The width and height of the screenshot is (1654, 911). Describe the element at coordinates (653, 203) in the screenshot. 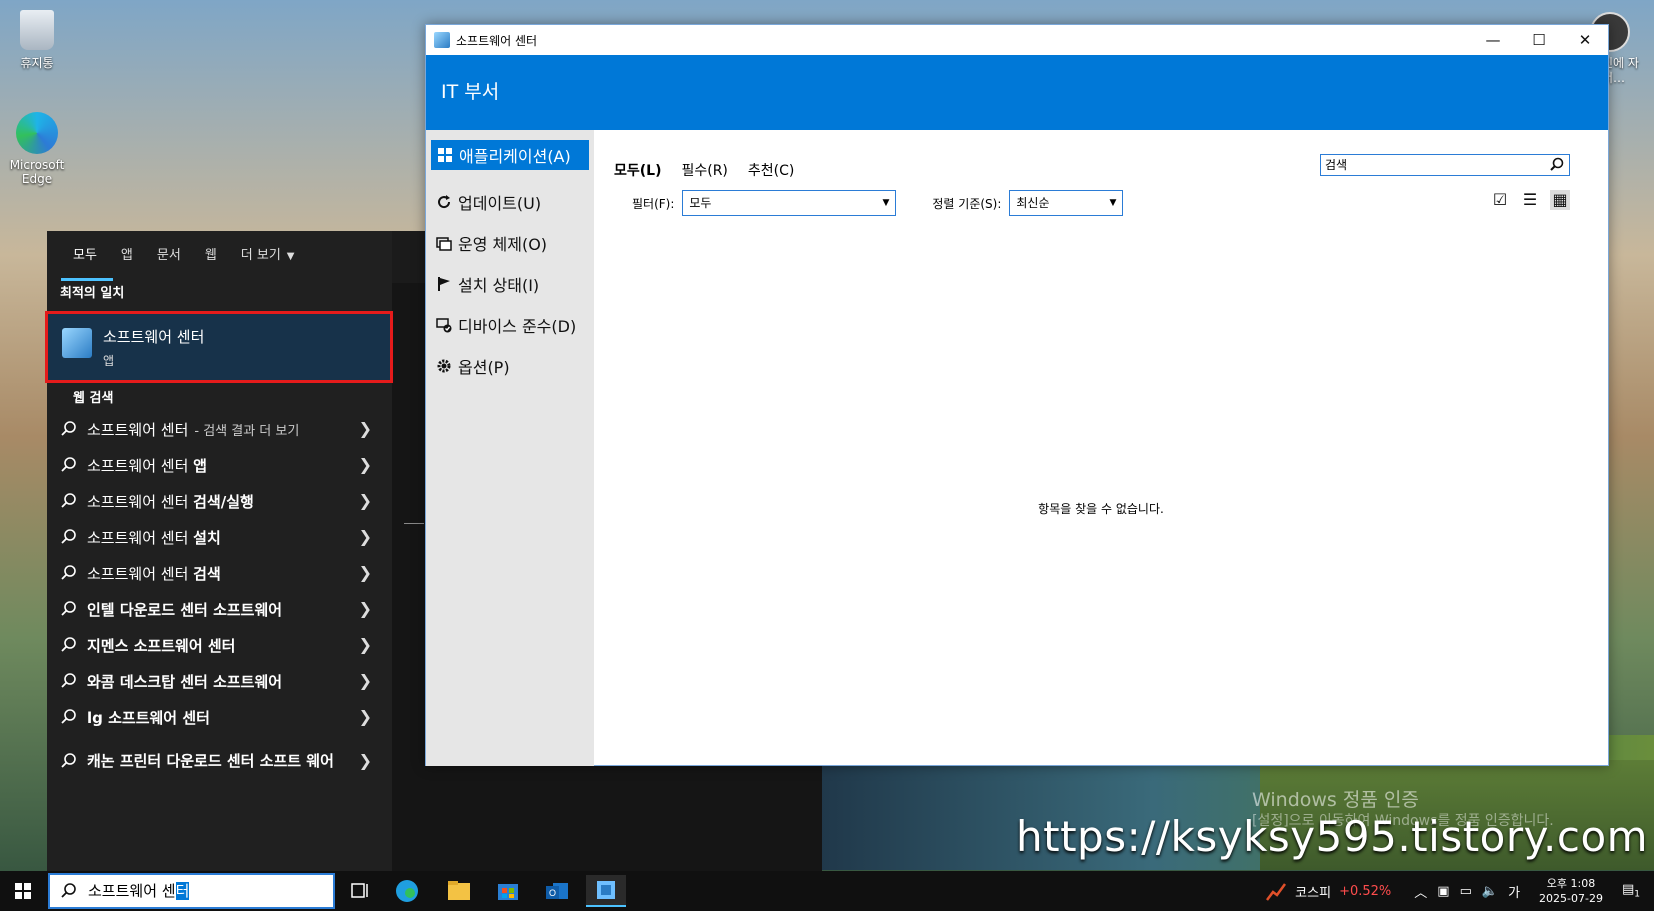

I see `filter-label: 필터(F):` at that location.